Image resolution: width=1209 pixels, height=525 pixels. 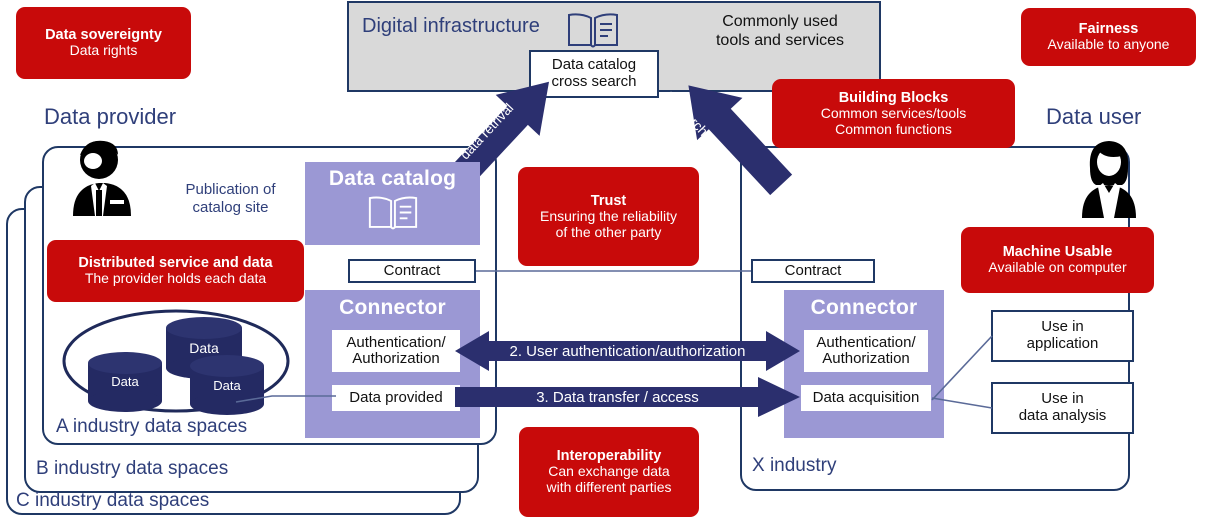 I want to click on male-user-icon, so click(x=99, y=178).